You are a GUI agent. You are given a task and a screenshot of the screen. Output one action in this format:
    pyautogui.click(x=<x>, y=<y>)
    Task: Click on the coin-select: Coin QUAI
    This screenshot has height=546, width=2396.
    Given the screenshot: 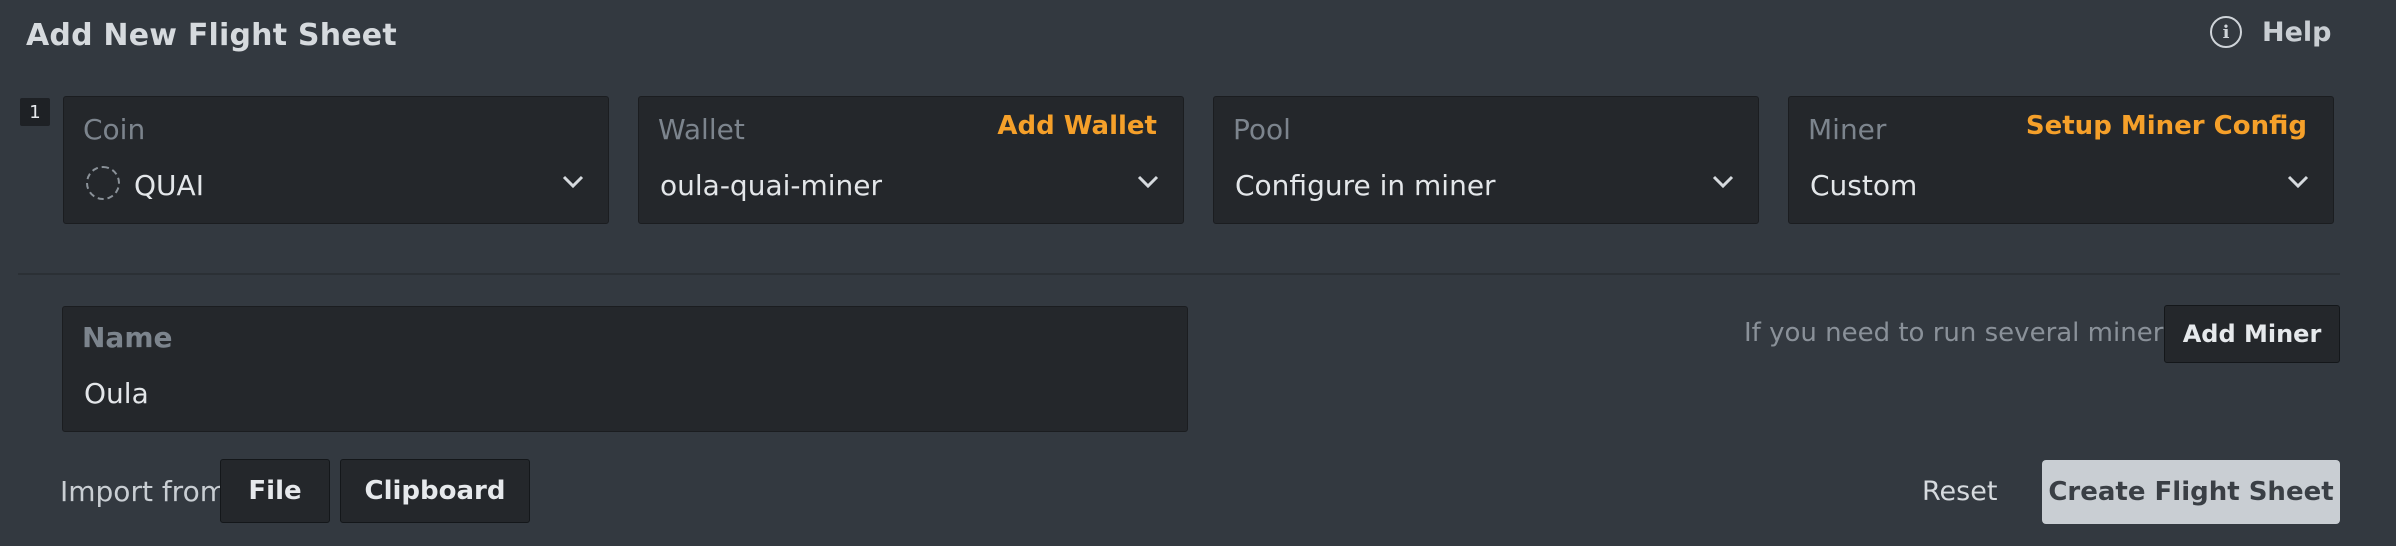 What is the action you would take?
    pyautogui.click(x=336, y=160)
    